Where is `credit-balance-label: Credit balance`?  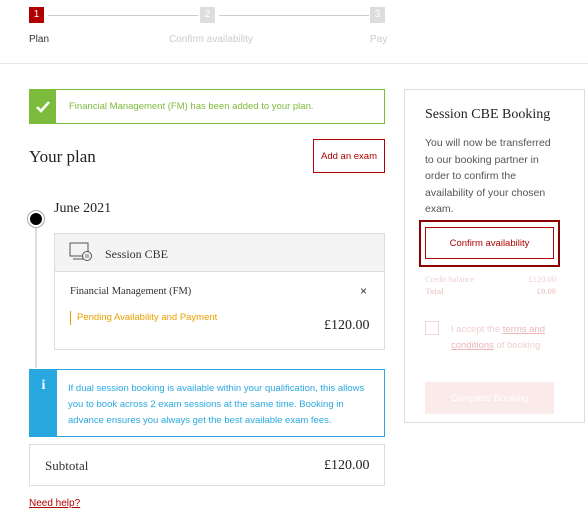 credit-balance-label: Credit balance is located at coordinates (450, 279).